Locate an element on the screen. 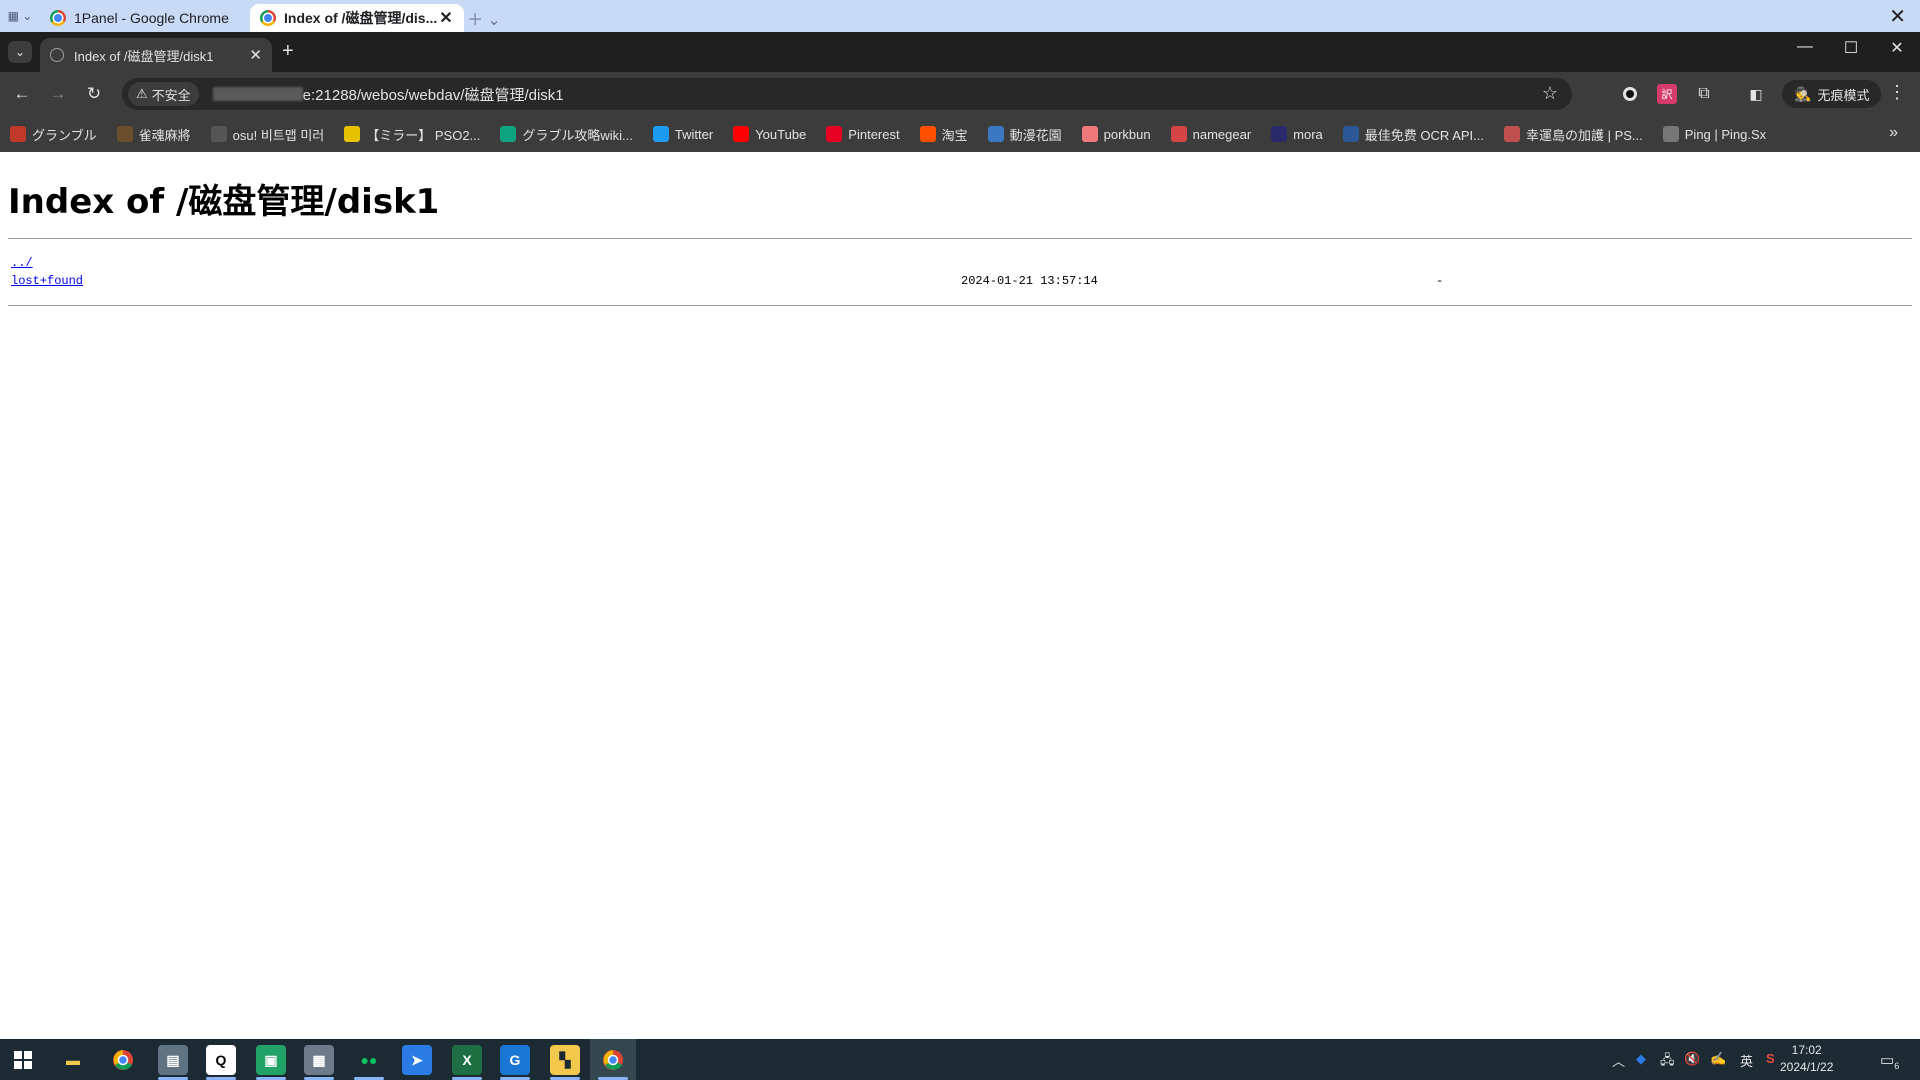  bookmark-label: Ping | Ping.Sx is located at coordinates (1725, 134).